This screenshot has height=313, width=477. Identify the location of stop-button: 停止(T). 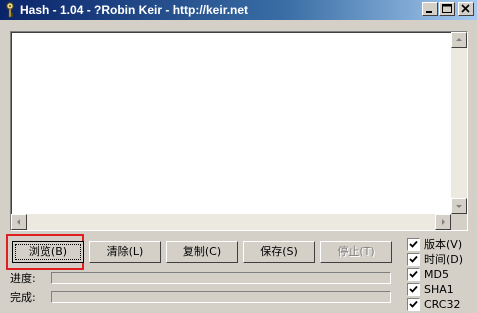
(356, 252).